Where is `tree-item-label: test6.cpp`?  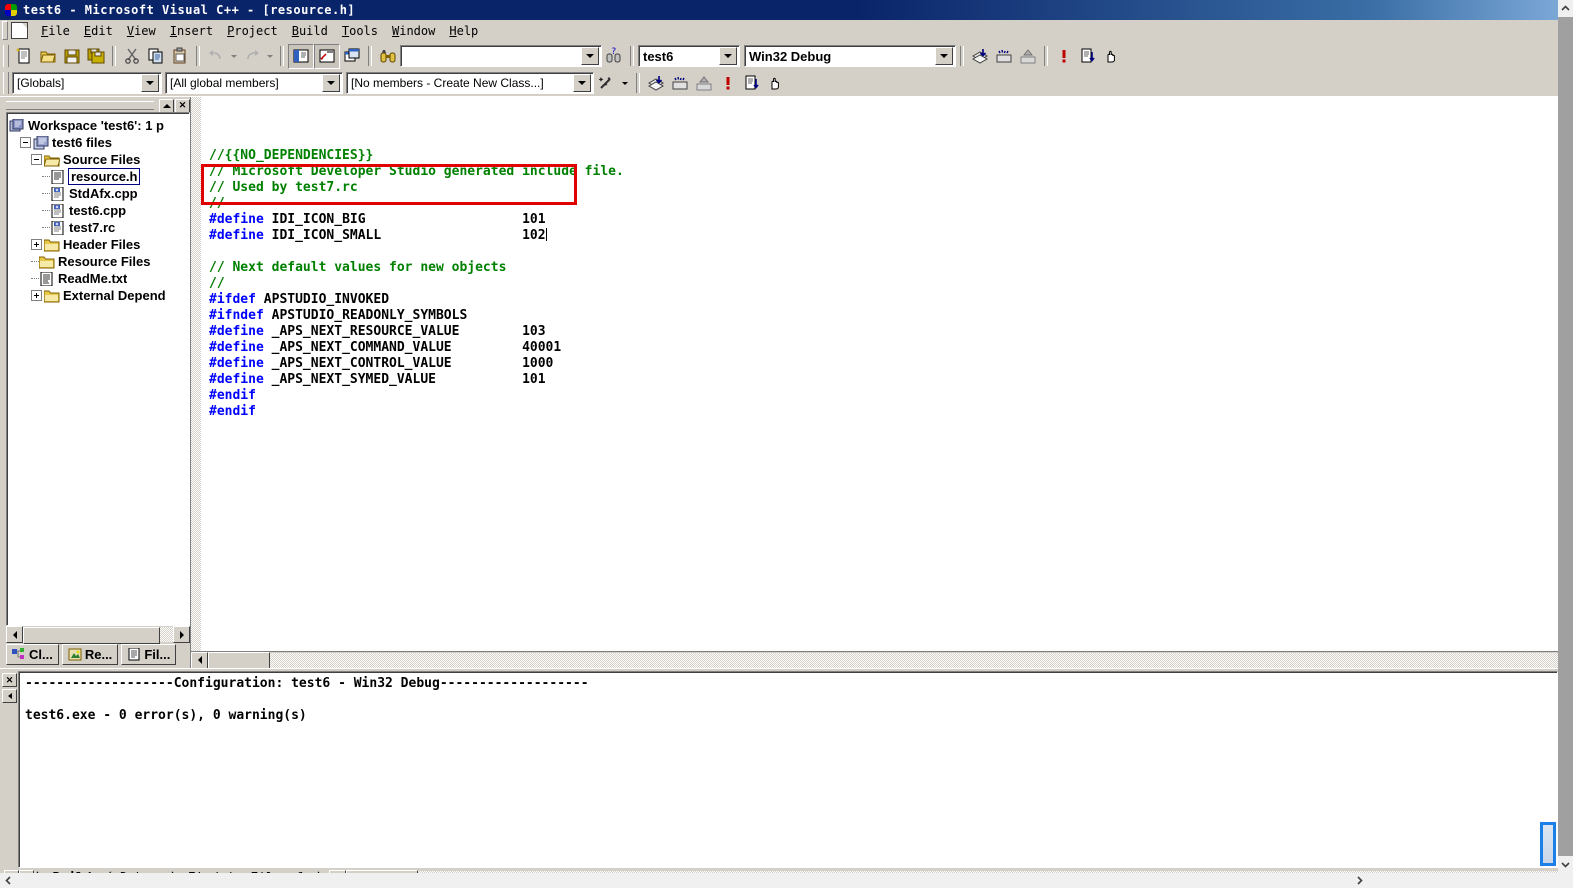
tree-item-label: test6.cpp is located at coordinates (98, 210).